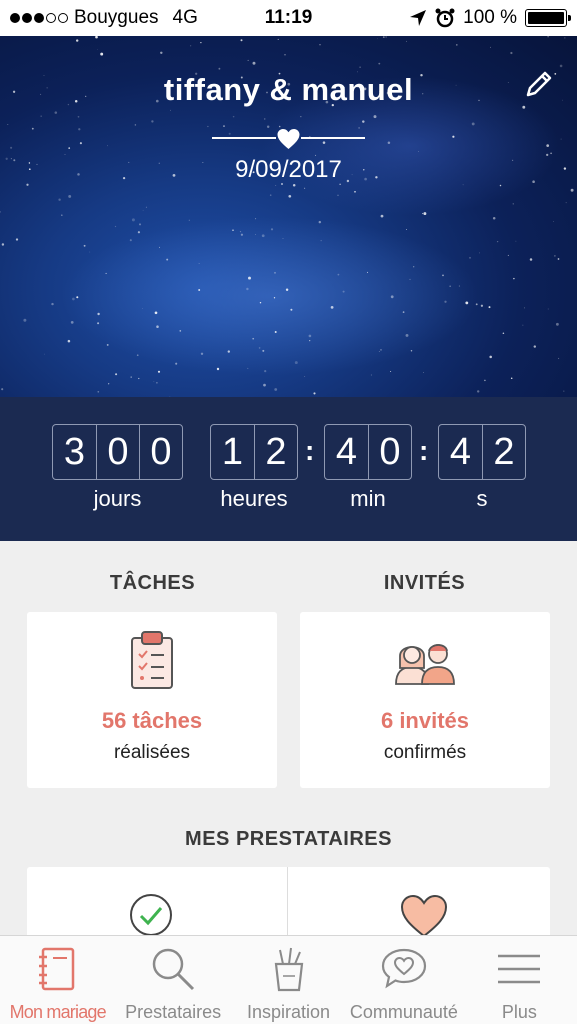 The width and height of the screenshot is (577, 1024). Describe the element at coordinates (418, 18) in the screenshot. I see `location-arrow-icon` at that location.